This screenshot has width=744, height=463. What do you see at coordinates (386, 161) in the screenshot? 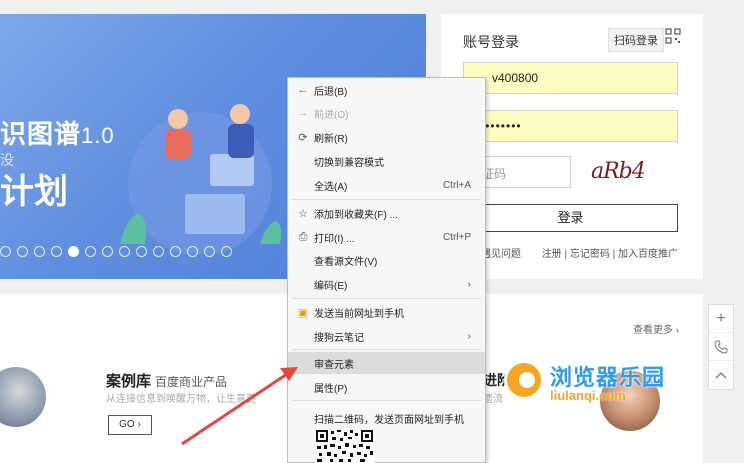
I see `menu-item-compat-mode: 切换到兼容模式` at bounding box center [386, 161].